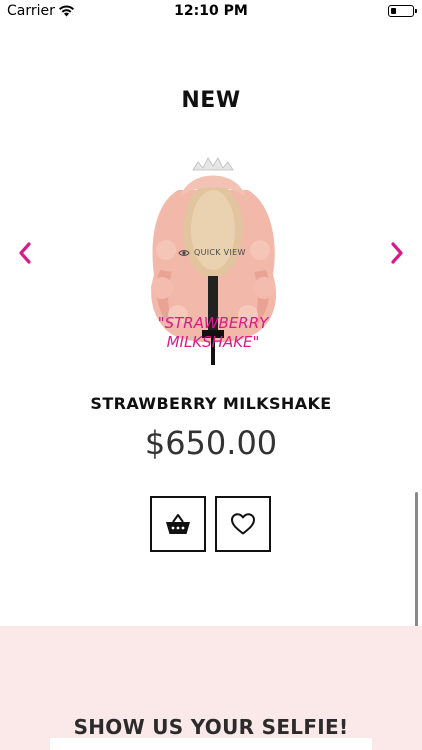 Image resolution: width=422 pixels, height=750 pixels. What do you see at coordinates (211, 403) in the screenshot?
I see `product-name: STRAWBERRY MILKSHAKE` at bounding box center [211, 403].